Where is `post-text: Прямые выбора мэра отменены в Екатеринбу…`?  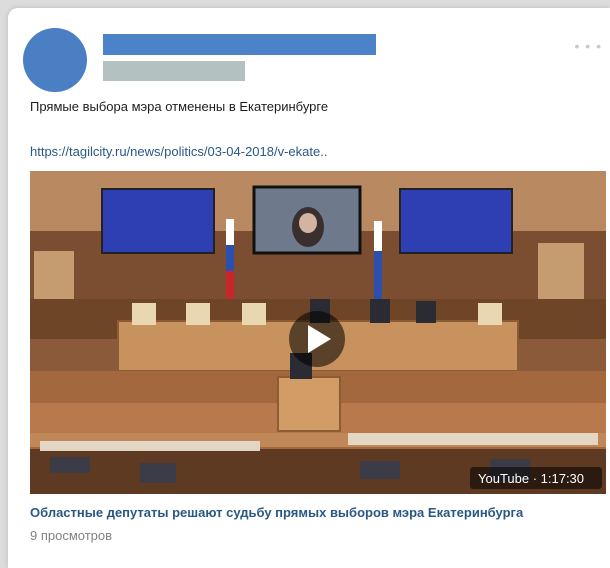
post-text: Прямые выбора мэра отменены в Екатеринбу… is located at coordinates (179, 106).